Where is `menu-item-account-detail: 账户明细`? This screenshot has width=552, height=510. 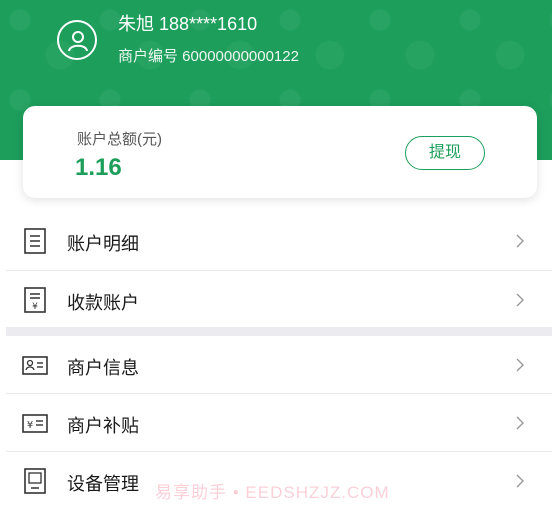 menu-item-account-detail: 账户明细 is located at coordinates (276, 241).